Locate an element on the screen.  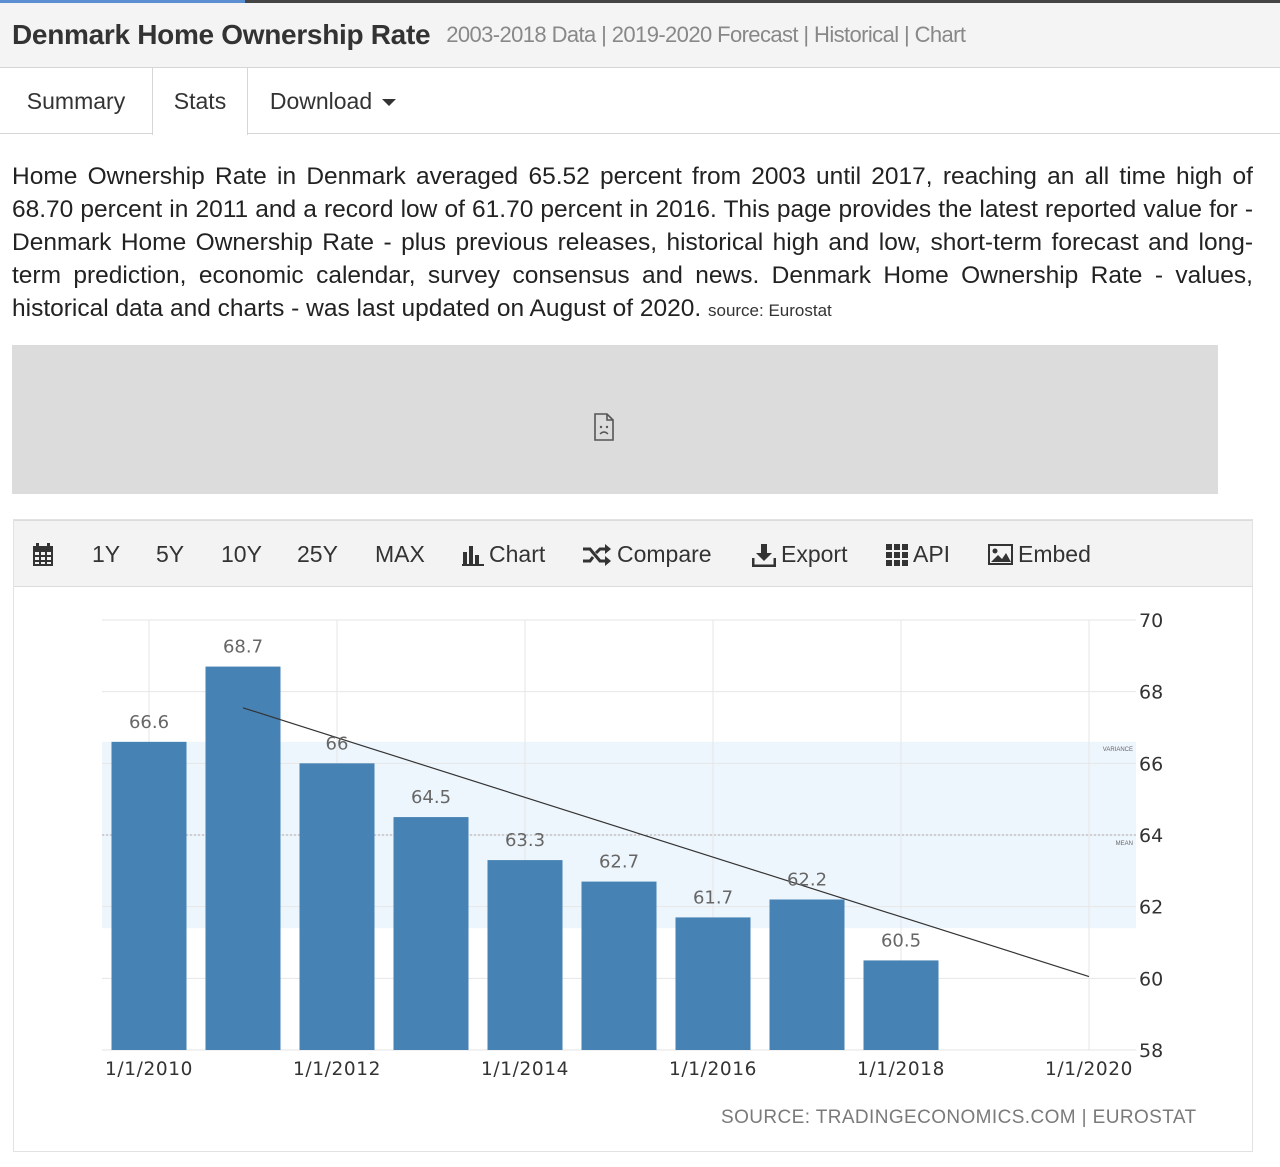
x-tick-label: 1/1/2012 is located at coordinates (337, 1069).